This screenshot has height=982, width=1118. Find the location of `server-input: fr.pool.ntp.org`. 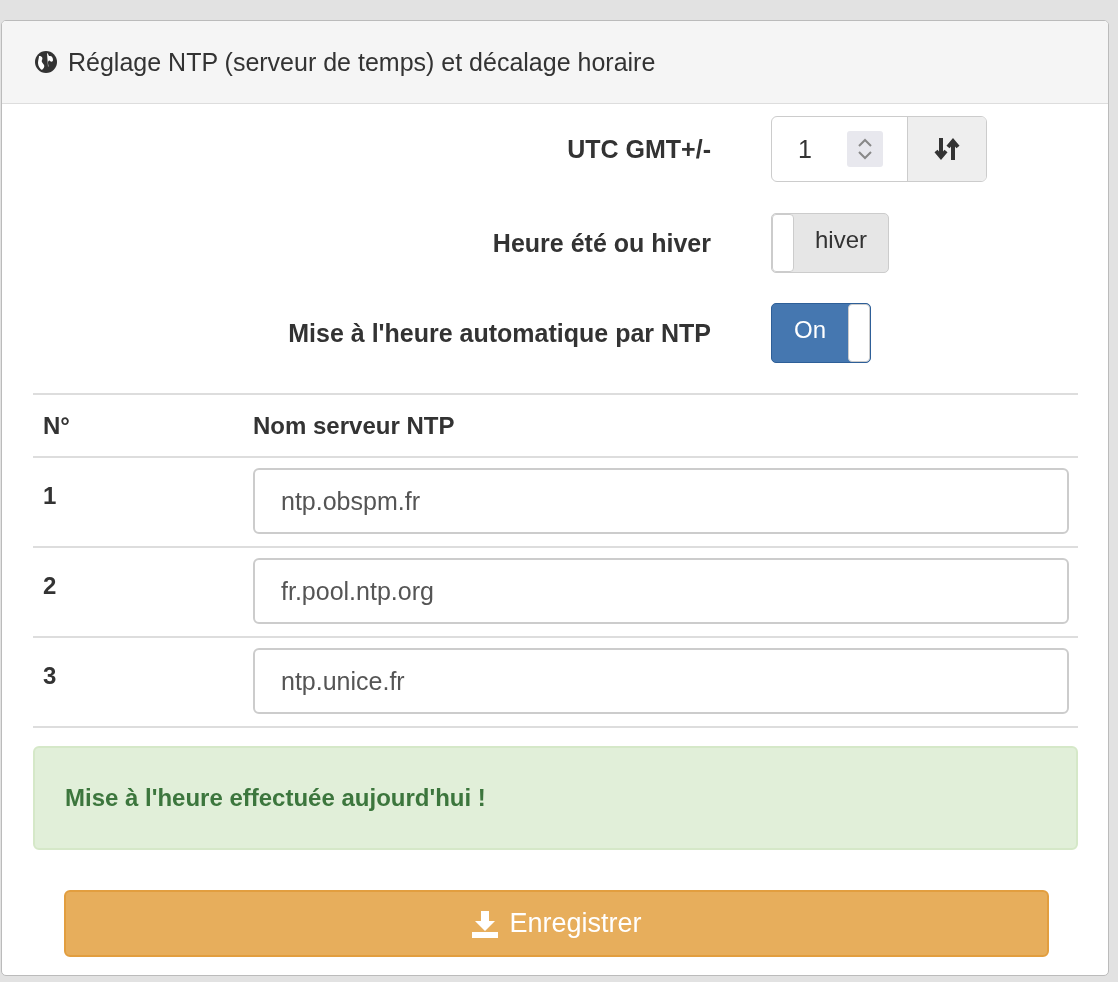

server-input: fr.pool.ntp.org is located at coordinates (661, 591).